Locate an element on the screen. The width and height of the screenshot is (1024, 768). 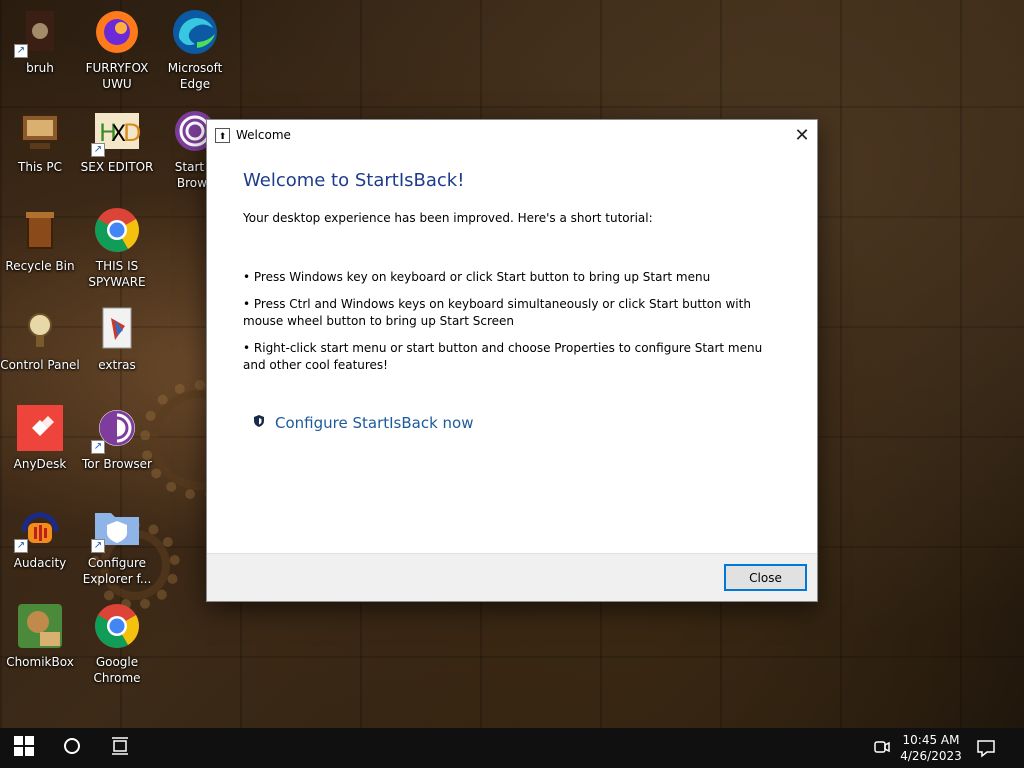
clock-time: 10:45 AM is located at coordinates (931, 740).